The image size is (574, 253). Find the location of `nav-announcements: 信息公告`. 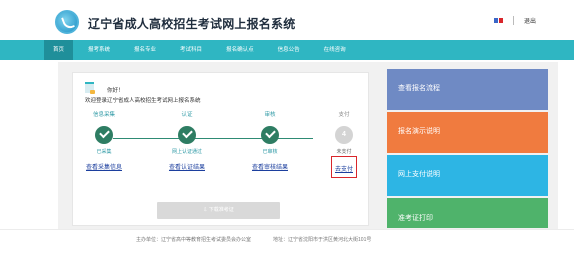

nav-announcements: 信息公告 is located at coordinates (289, 50).